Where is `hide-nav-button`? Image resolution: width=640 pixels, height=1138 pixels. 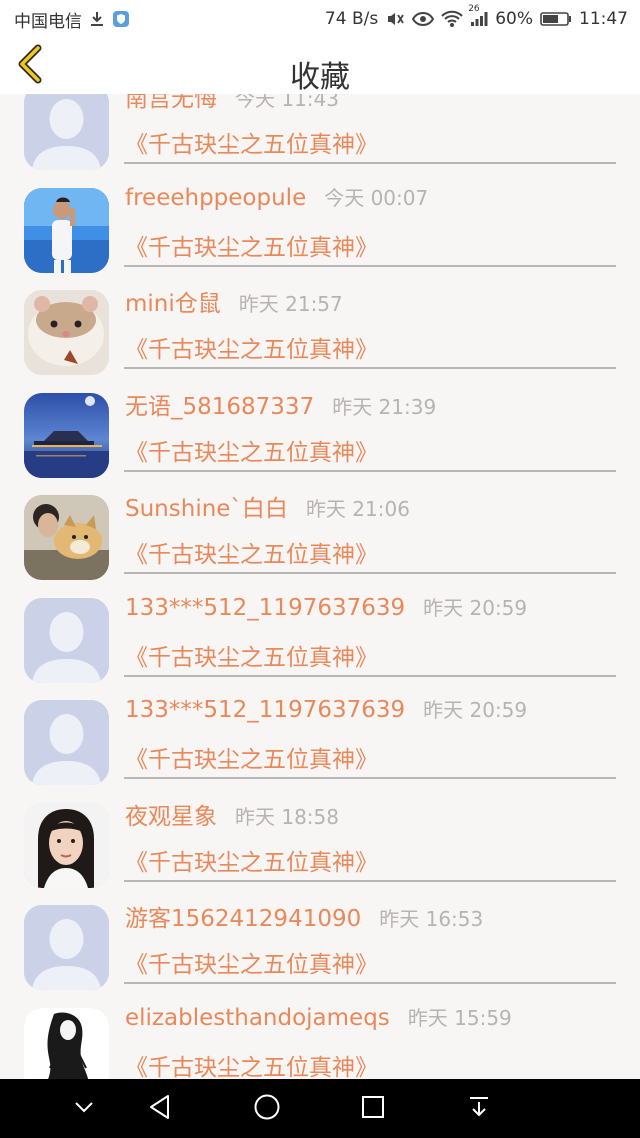
hide-nav-button is located at coordinates (84, 1108).